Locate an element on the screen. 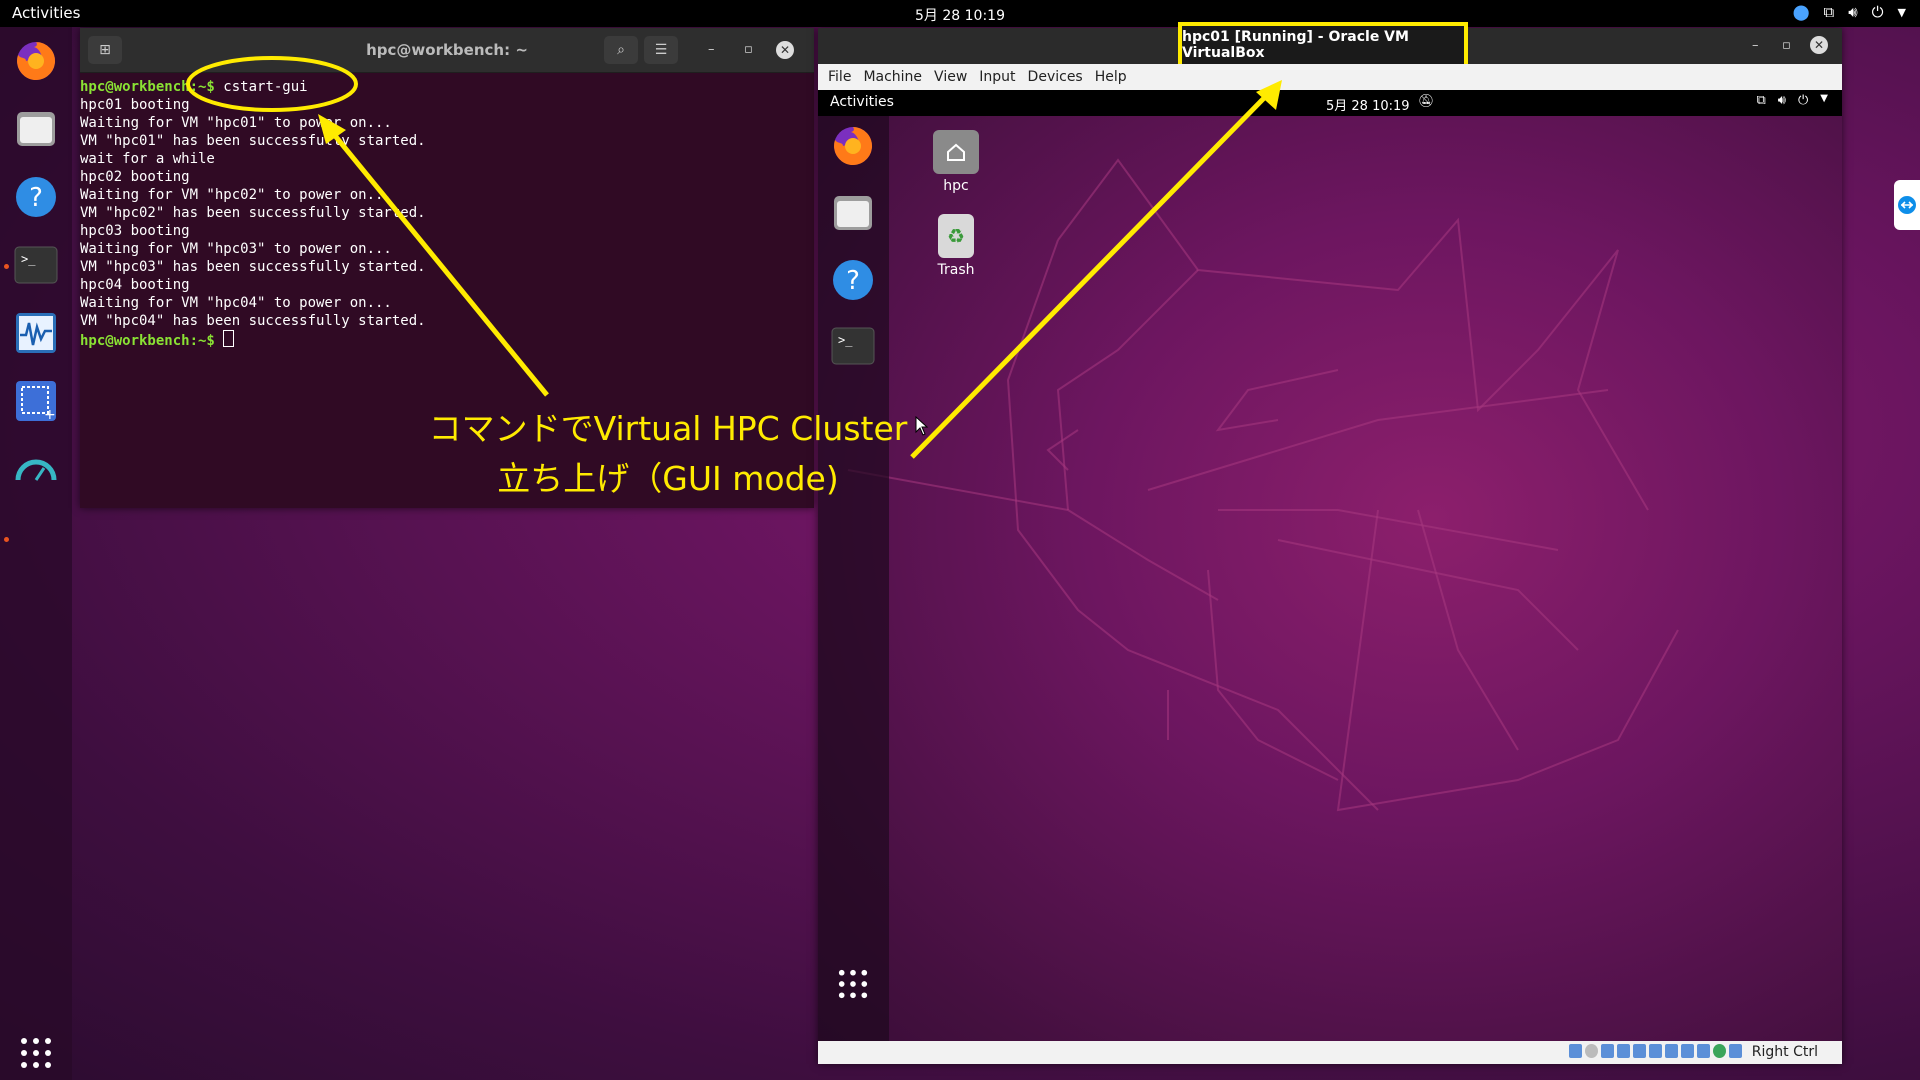 The image size is (1920, 1080). terminal-title: hpc@workbench: ~ is located at coordinates (447, 50).